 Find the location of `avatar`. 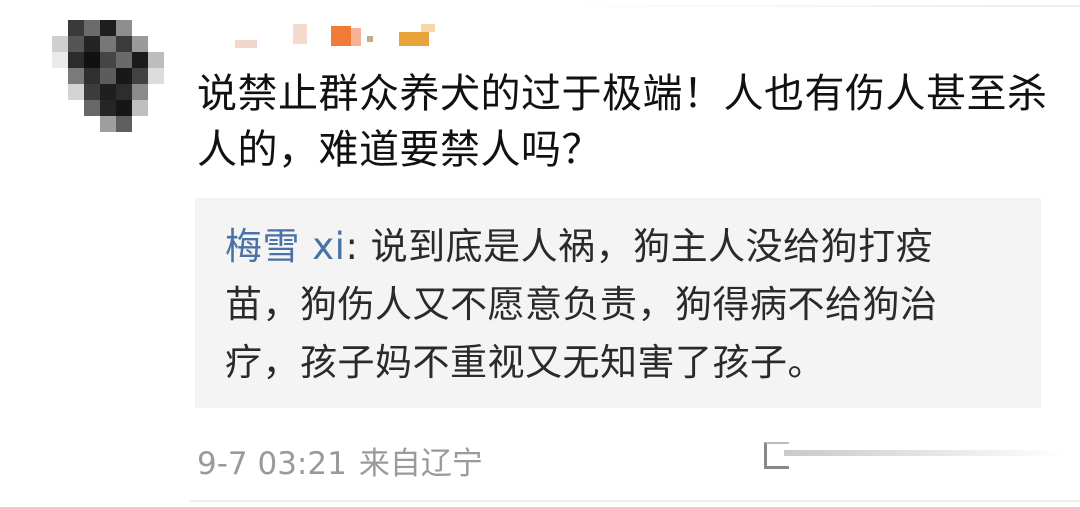

avatar is located at coordinates (108, 76).